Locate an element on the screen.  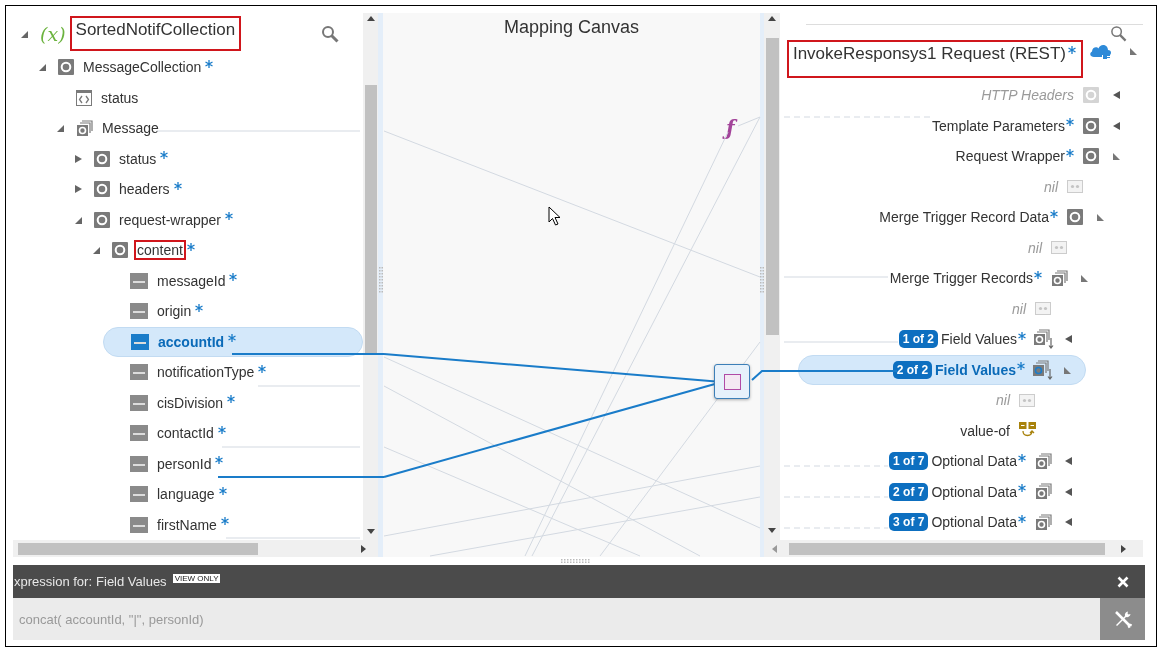
canvas-title: Mapping Canvas is located at coordinates (571, 27).